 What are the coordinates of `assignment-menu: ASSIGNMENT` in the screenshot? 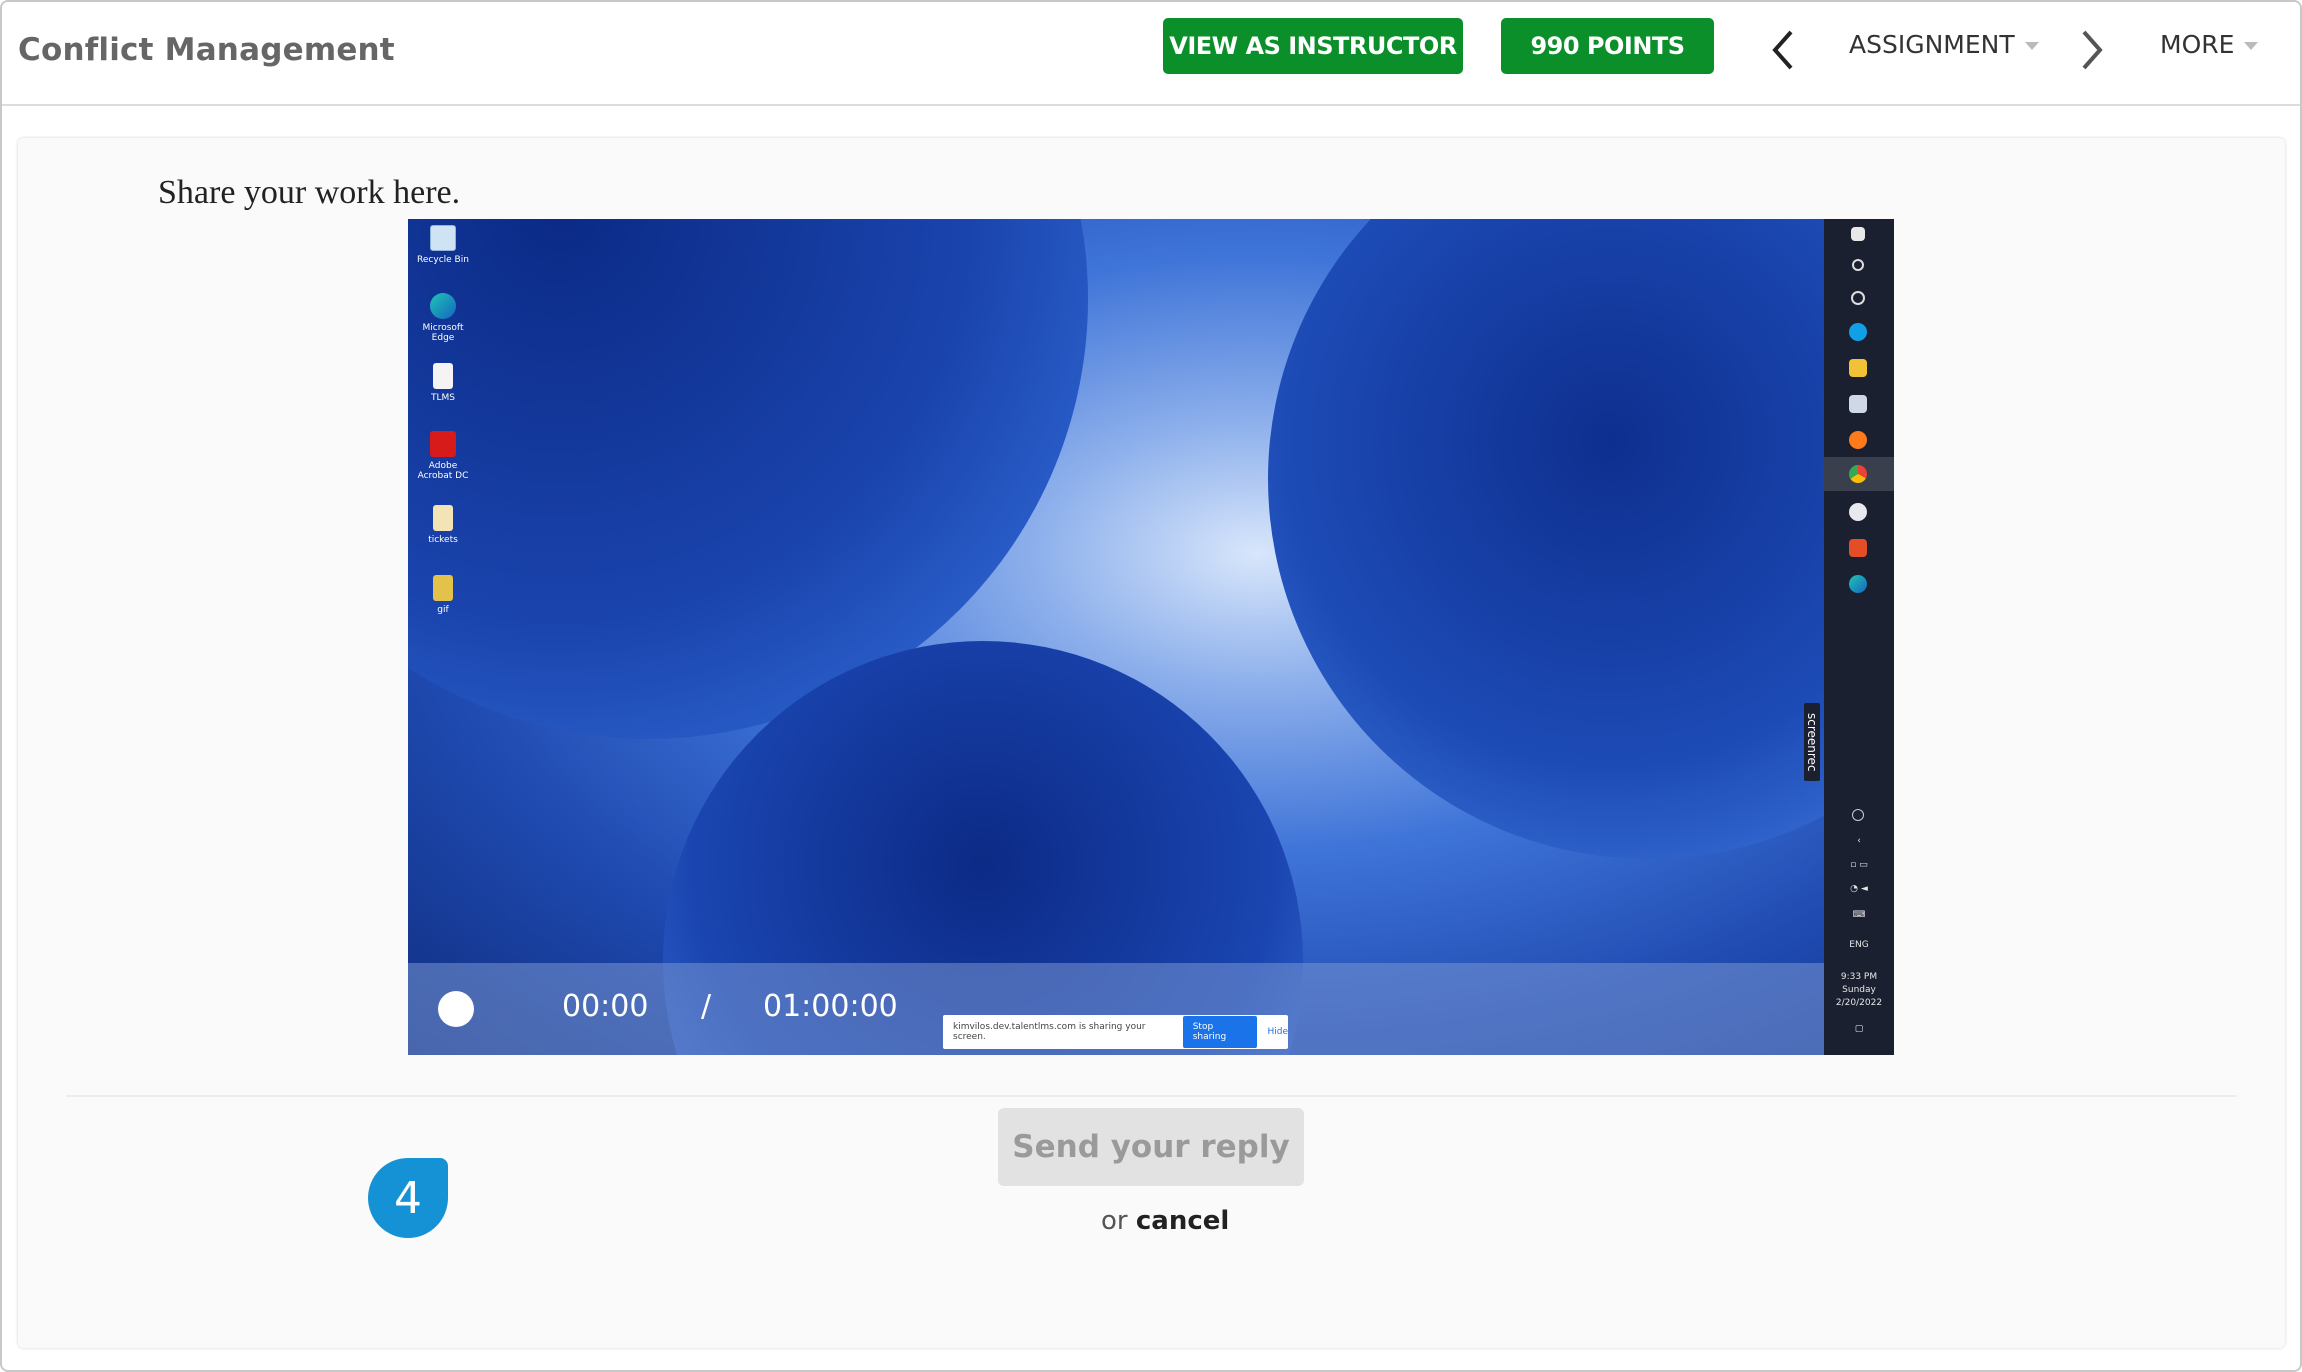 It's located at (1944, 44).